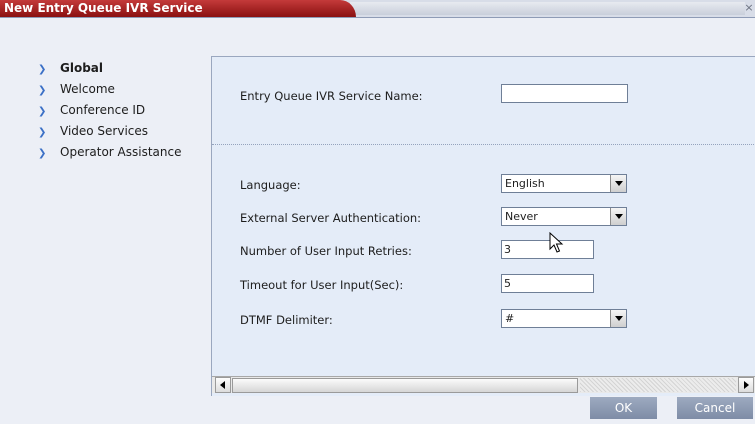 Image resolution: width=755 pixels, height=424 pixels. Describe the element at coordinates (564, 183) in the screenshot. I see `language-select: English` at that location.